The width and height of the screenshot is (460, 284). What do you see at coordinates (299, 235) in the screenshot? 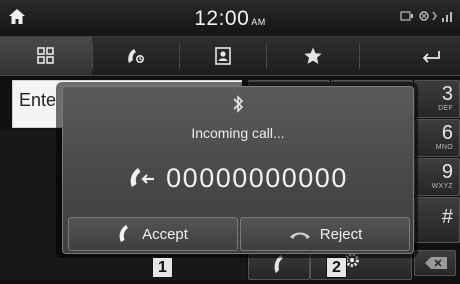
I see `reject-phone-icon` at bounding box center [299, 235].